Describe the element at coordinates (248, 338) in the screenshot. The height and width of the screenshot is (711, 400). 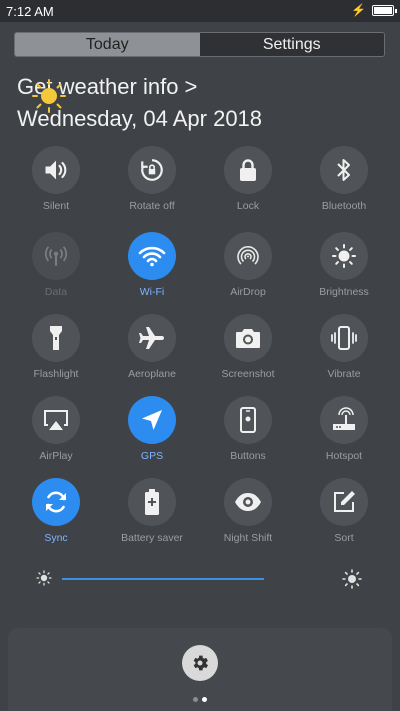
I see `camera-icon` at that location.